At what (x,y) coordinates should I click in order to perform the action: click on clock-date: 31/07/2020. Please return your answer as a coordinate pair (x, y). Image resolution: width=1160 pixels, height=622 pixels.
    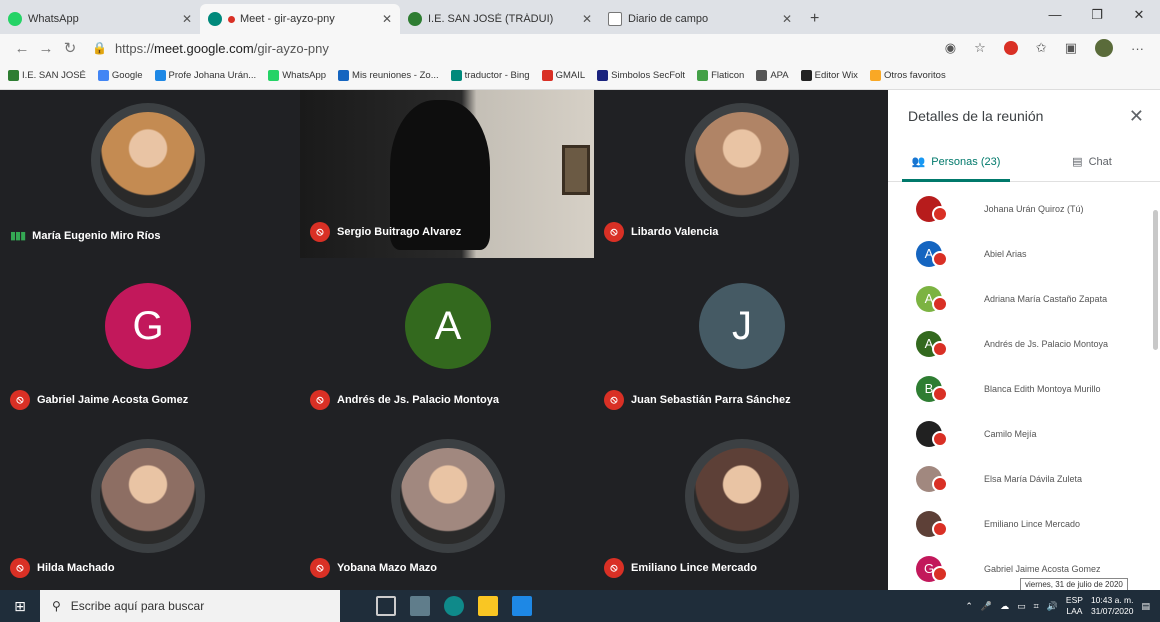
    Looking at the image, I should click on (1112, 611).